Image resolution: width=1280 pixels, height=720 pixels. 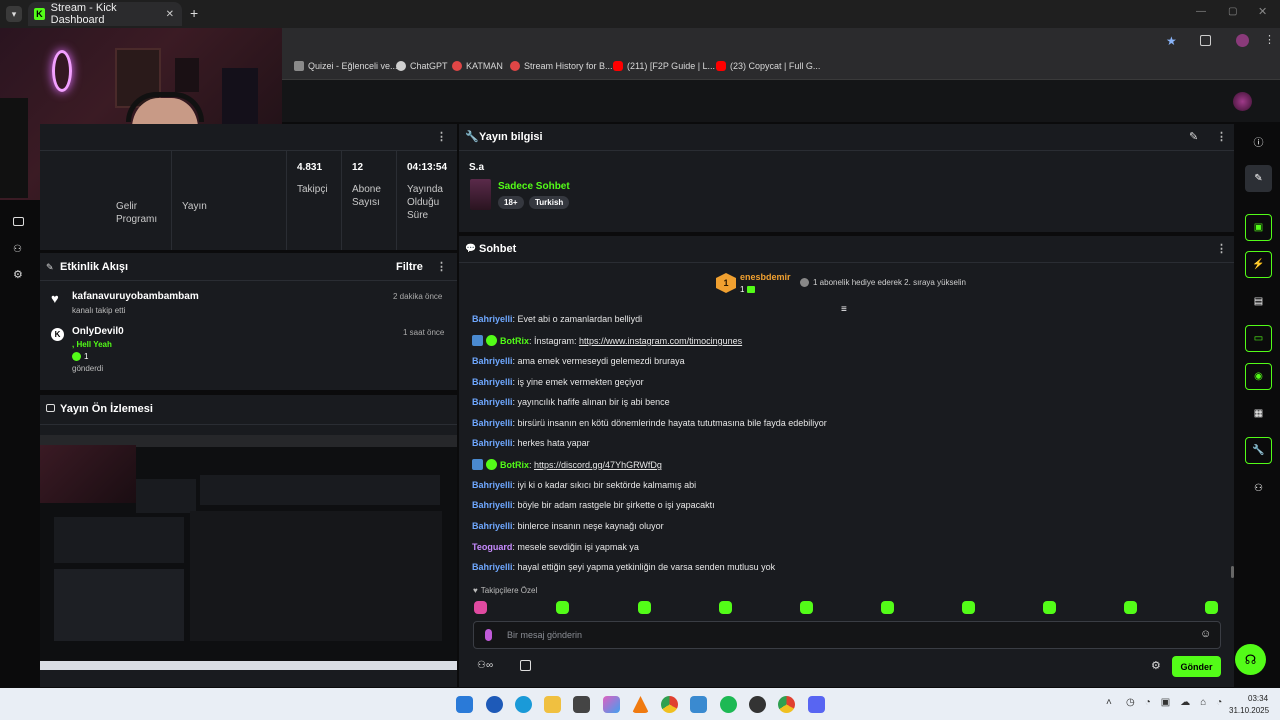 What do you see at coordinates (477, 66) in the screenshot?
I see `bookmark-katman: KATMAN` at bounding box center [477, 66].